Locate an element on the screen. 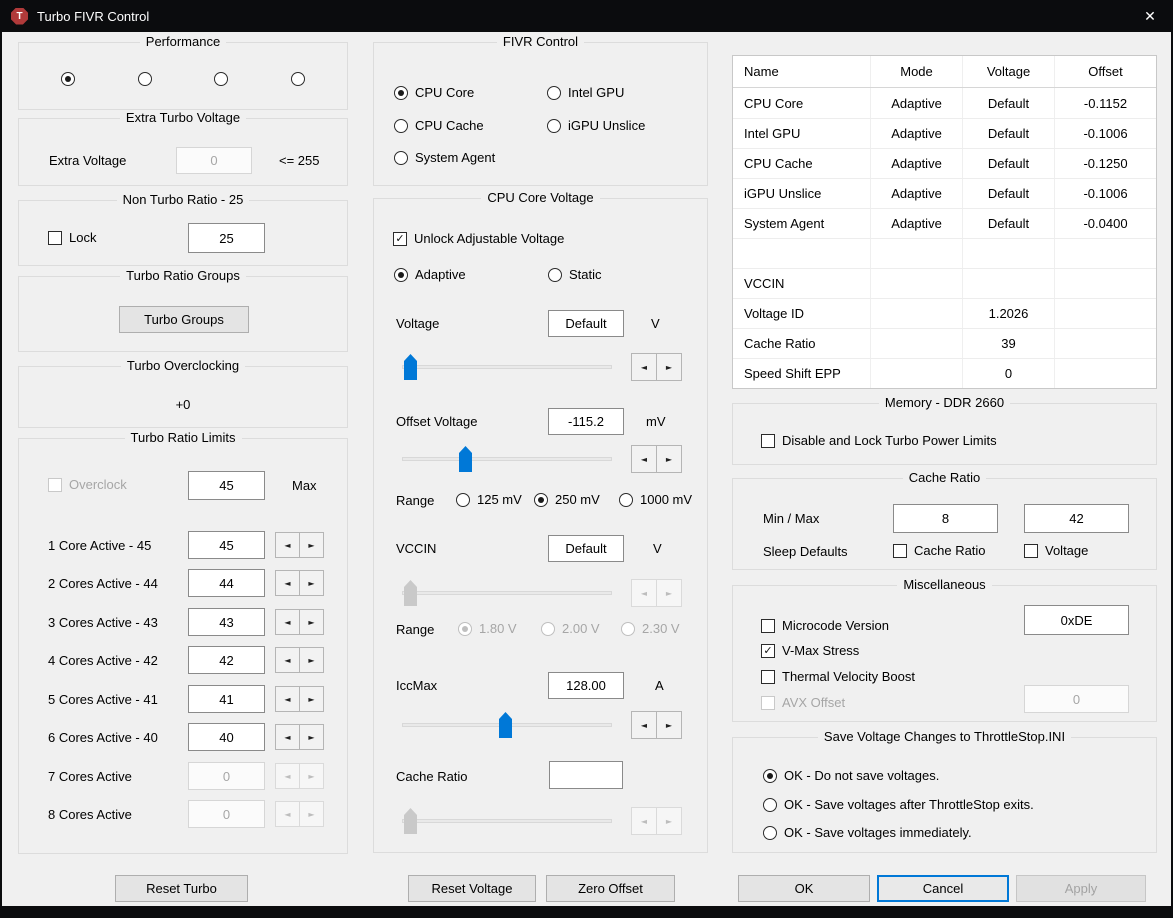 The height and width of the screenshot is (918, 1173). vmax-stress-checkbox: ✓ V-Max Stress is located at coordinates (810, 651).